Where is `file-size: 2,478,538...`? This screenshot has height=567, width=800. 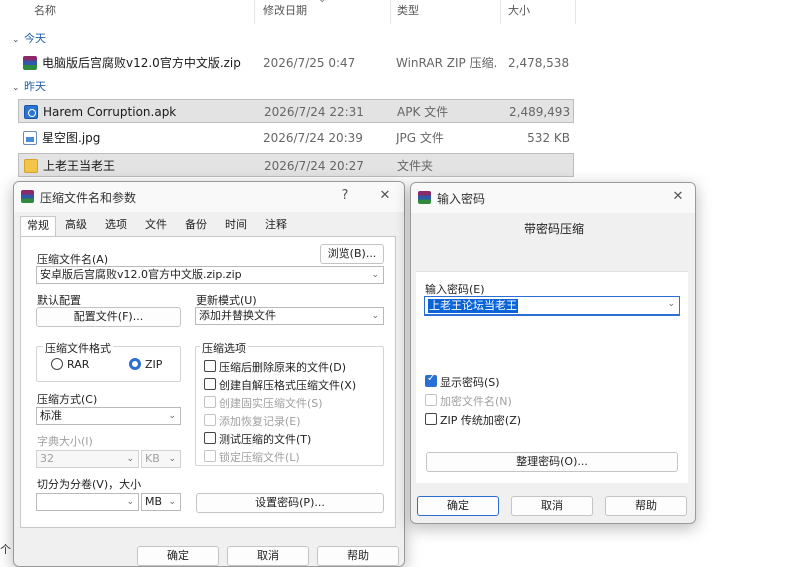
file-size: 2,478,538... is located at coordinates (539, 63).